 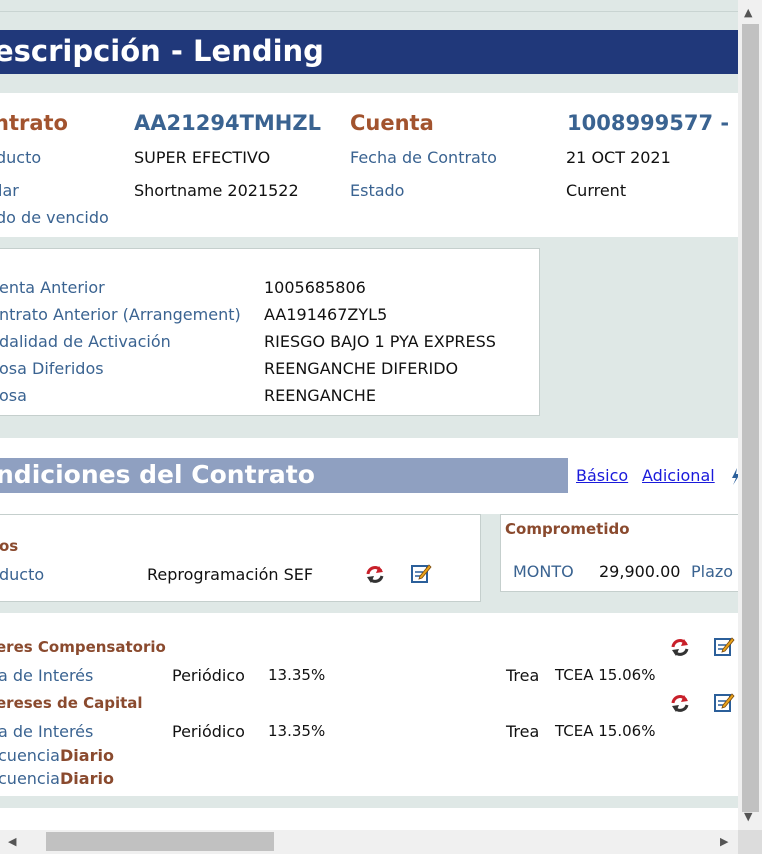 What do you see at coordinates (230, 574) in the screenshot?
I see `condition-producto-value: Reprogramación SEF` at bounding box center [230, 574].